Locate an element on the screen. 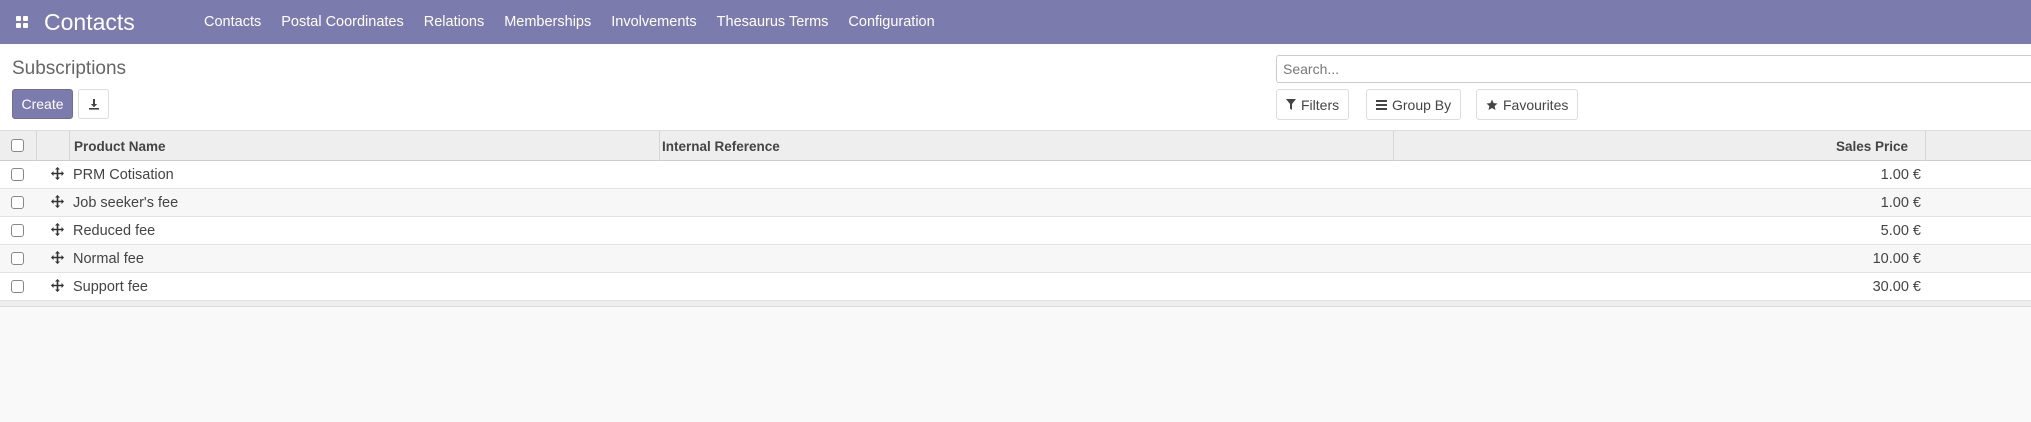 The height and width of the screenshot is (422, 2031). menu-item-contacts: Contacts is located at coordinates (232, 22).